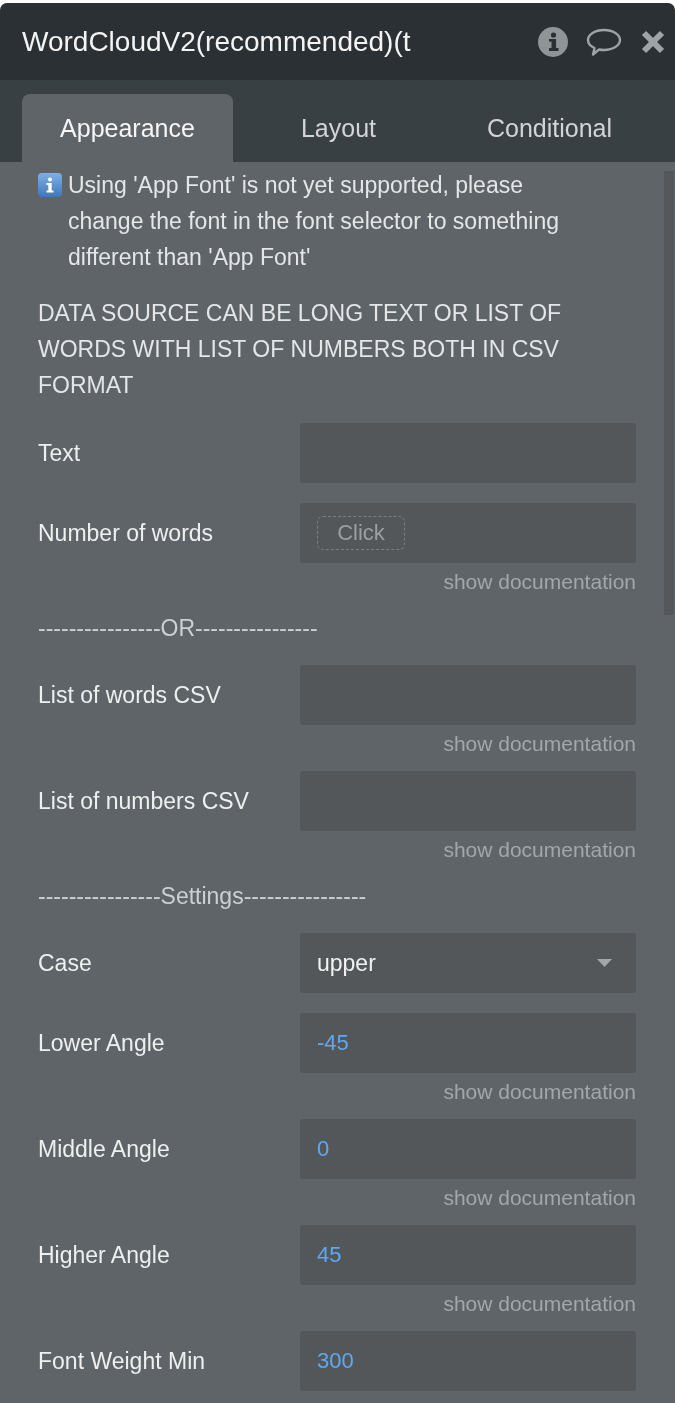 Image resolution: width=675 pixels, height=1403 pixels. I want to click on window-title: WordCloudV2(recommended)(t, so click(216, 41).